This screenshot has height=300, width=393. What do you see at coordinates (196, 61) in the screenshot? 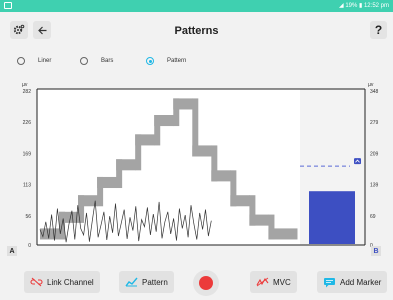
I see `mode-selector: Liner Bars Pattern` at bounding box center [196, 61].